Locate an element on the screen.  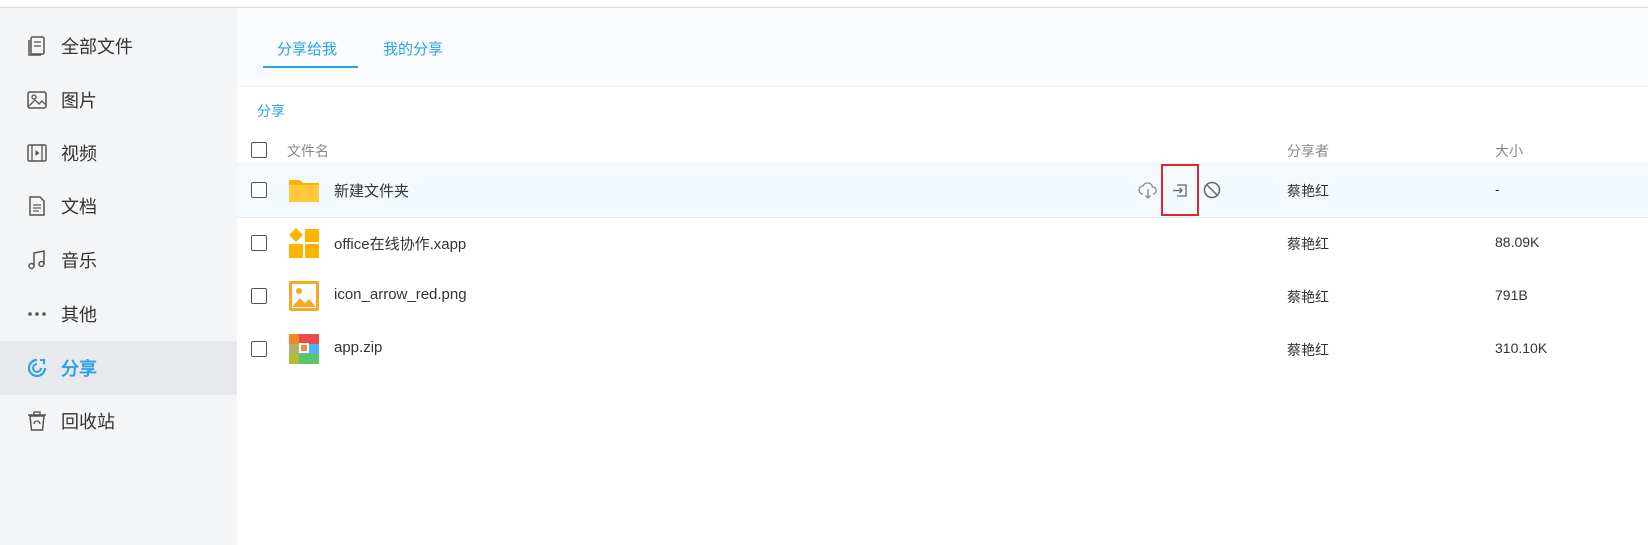
zip-file-icon is located at coordinates (304, 349).